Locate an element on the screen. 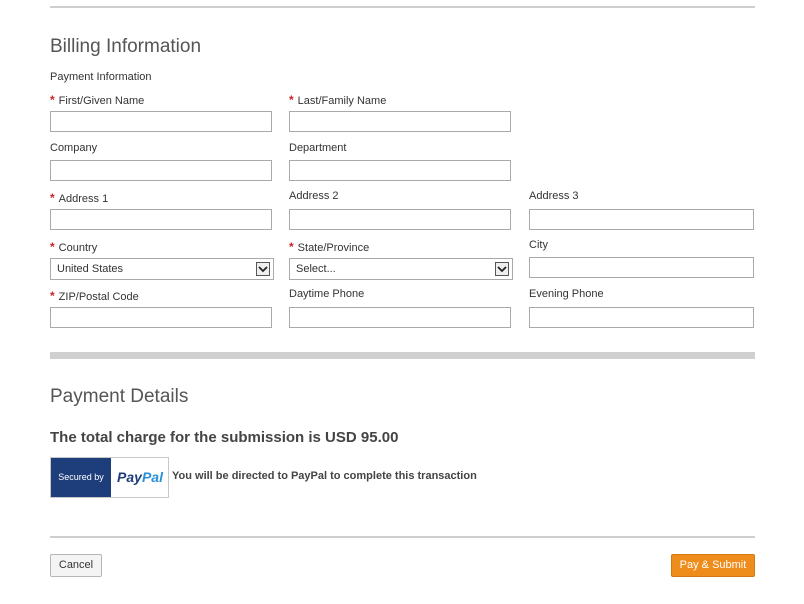  address3-input is located at coordinates (641, 219).